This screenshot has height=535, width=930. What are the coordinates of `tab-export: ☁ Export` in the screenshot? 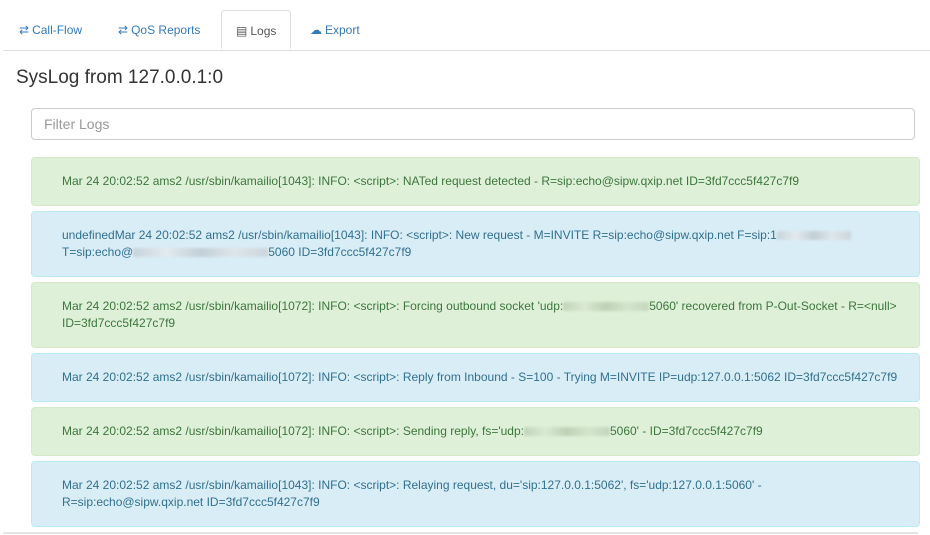 It's located at (335, 29).